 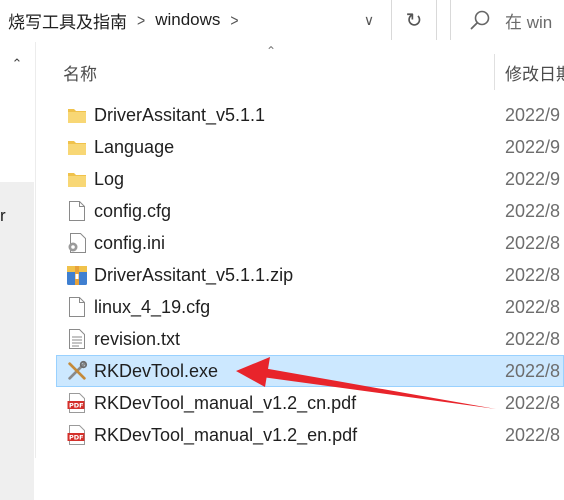 I want to click on file-name: revision.txt, so click(x=137, y=338).